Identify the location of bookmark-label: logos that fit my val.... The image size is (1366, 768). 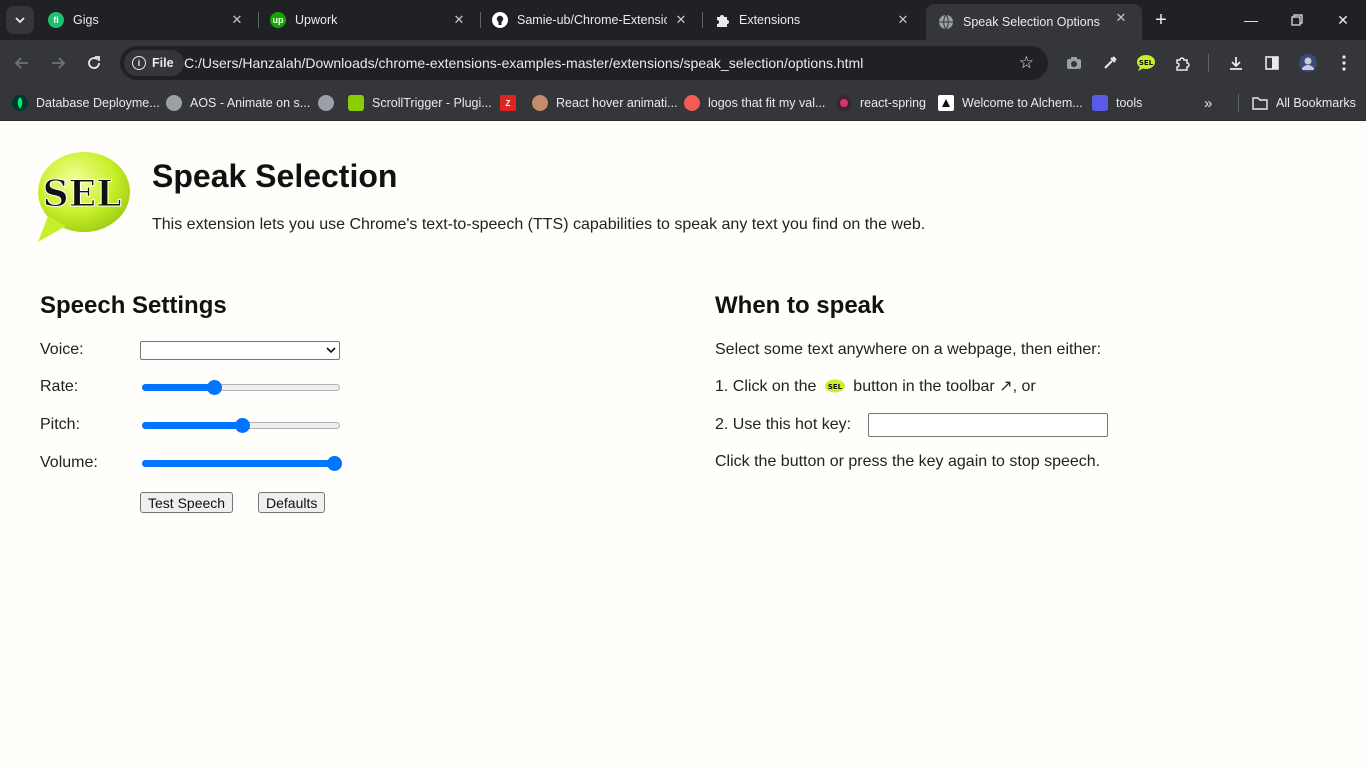
(767, 103).